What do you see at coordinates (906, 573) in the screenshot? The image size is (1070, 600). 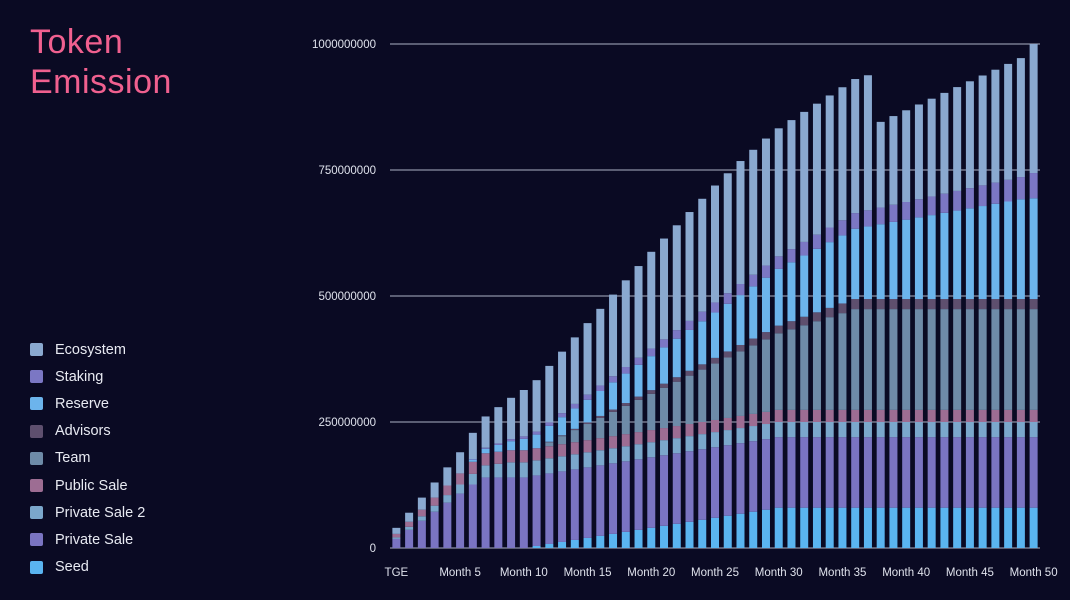 I see `x-axis-tick-label: Month 40` at bounding box center [906, 573].